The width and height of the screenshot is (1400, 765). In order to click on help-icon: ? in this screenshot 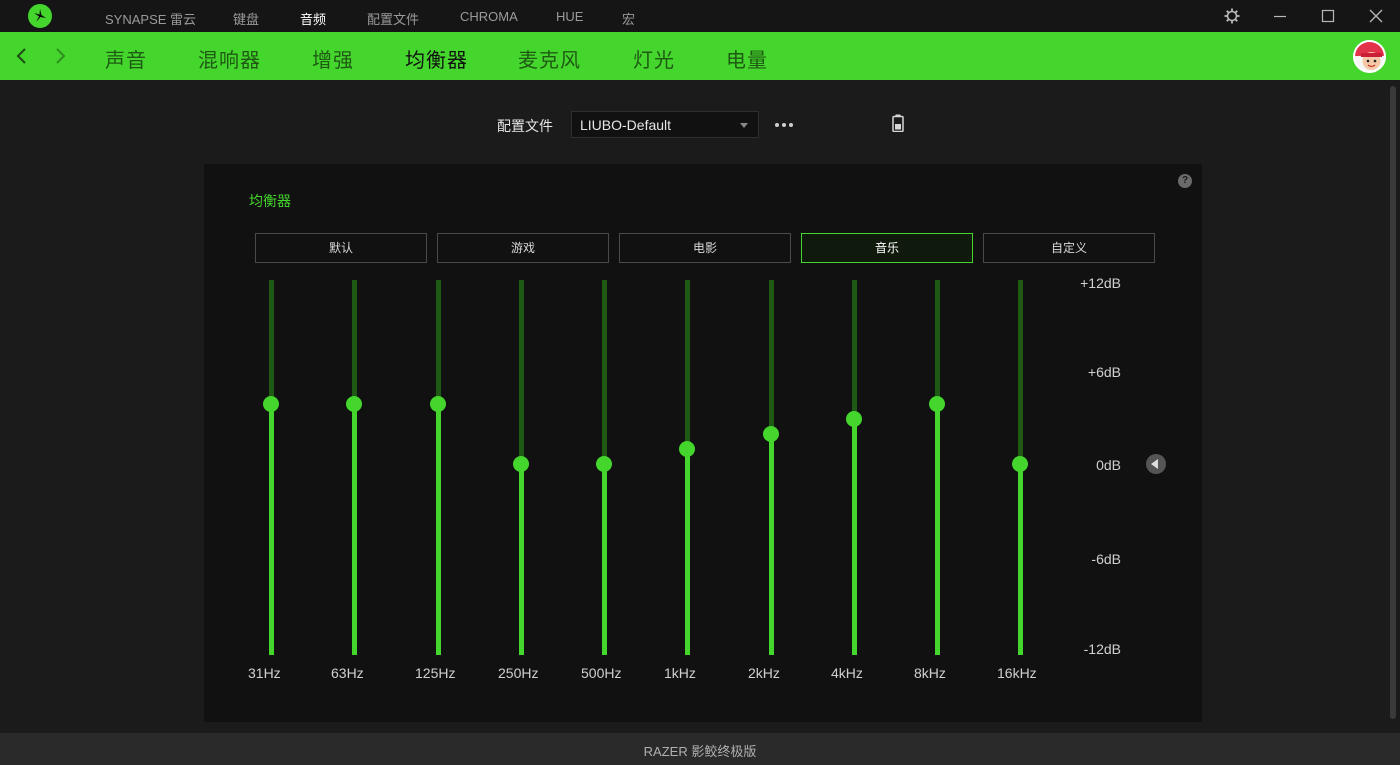, I will do `click(1185, 181)`.